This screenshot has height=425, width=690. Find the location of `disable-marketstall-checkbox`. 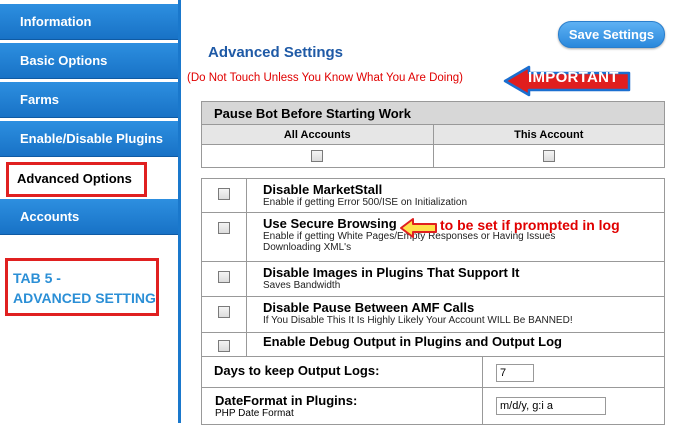

disable-marketstall-checkbox is located at coordinates (224, 193).